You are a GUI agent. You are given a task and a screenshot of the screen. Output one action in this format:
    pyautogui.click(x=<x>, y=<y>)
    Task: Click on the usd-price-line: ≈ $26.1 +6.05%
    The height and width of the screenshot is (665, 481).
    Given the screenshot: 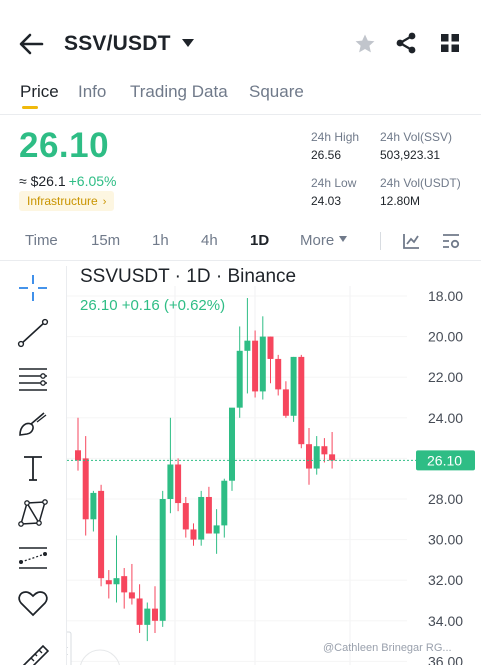 What is the action you would take?
    pyautogui.click(x=67, y=181)
    